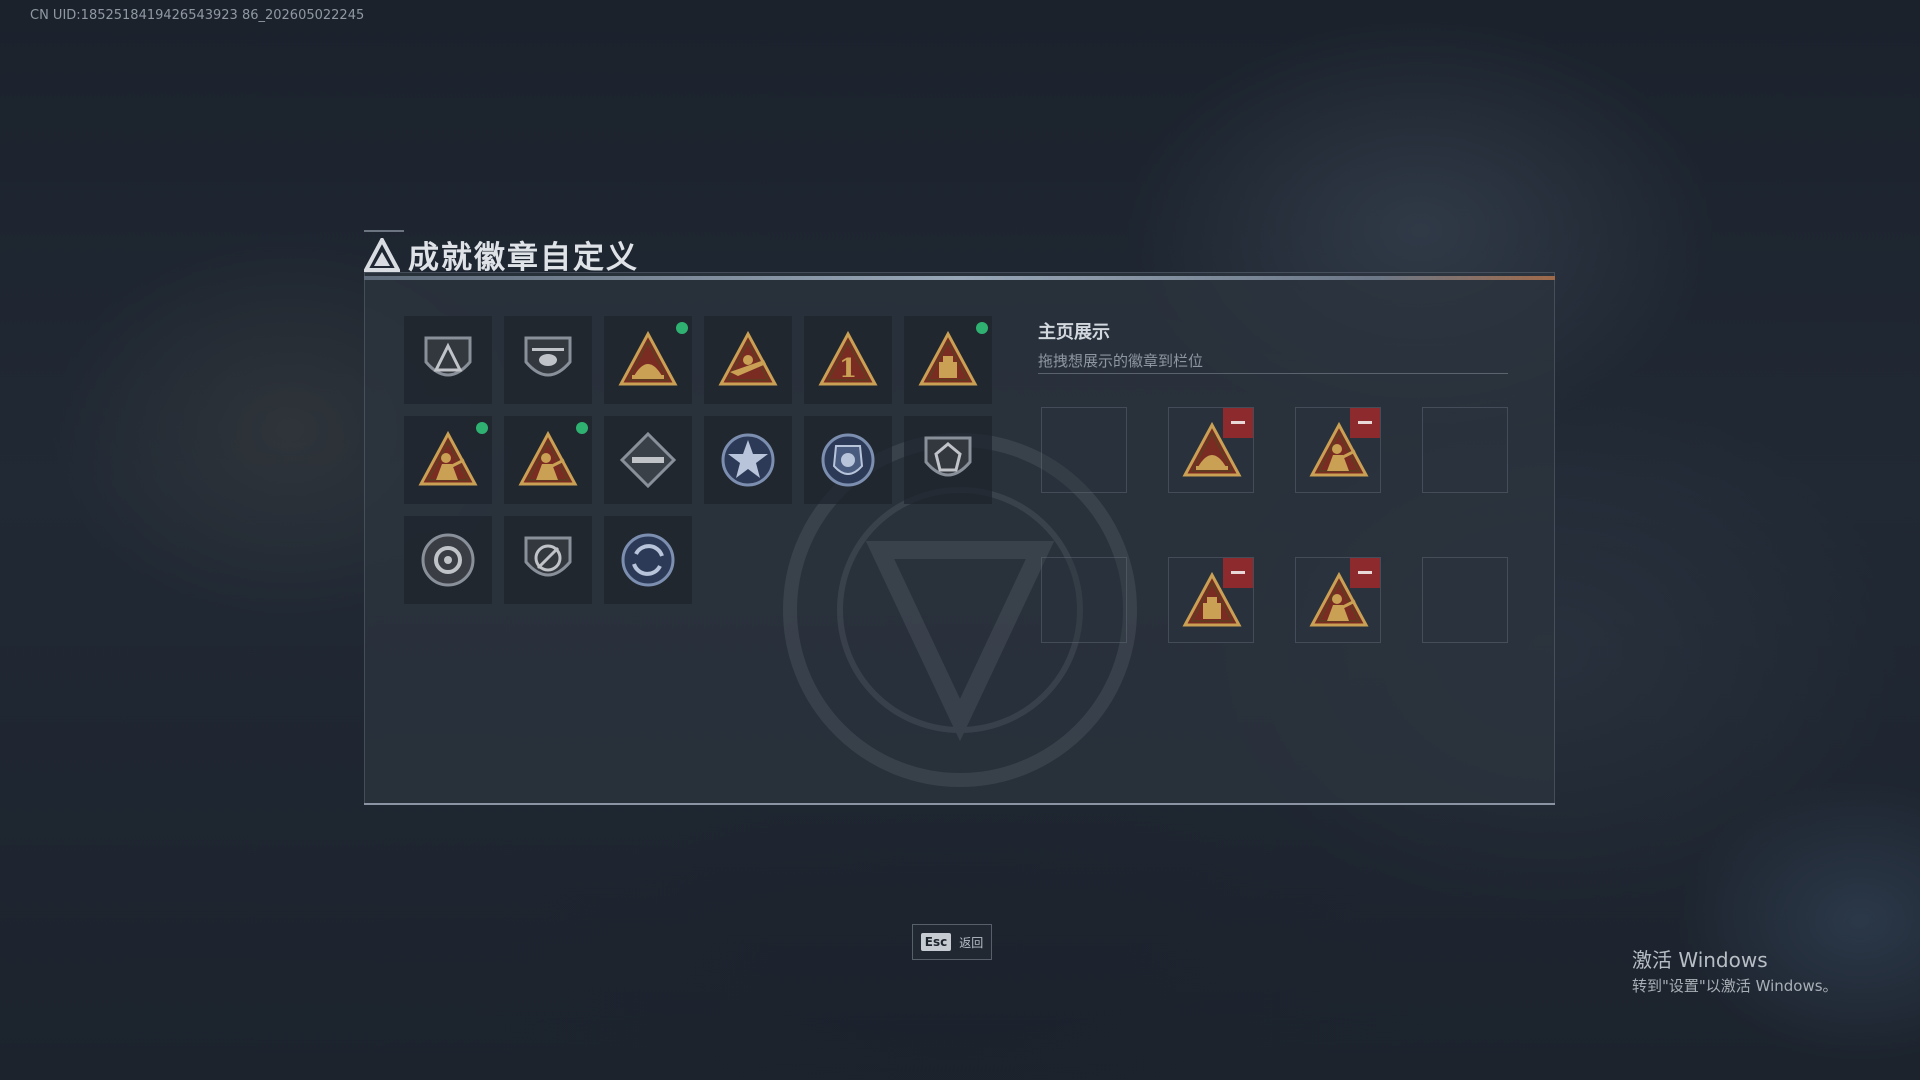  Describe the element at coordinates (1074, 332) in the screenshot. I see `showcase-title: 主页展示` at that location.